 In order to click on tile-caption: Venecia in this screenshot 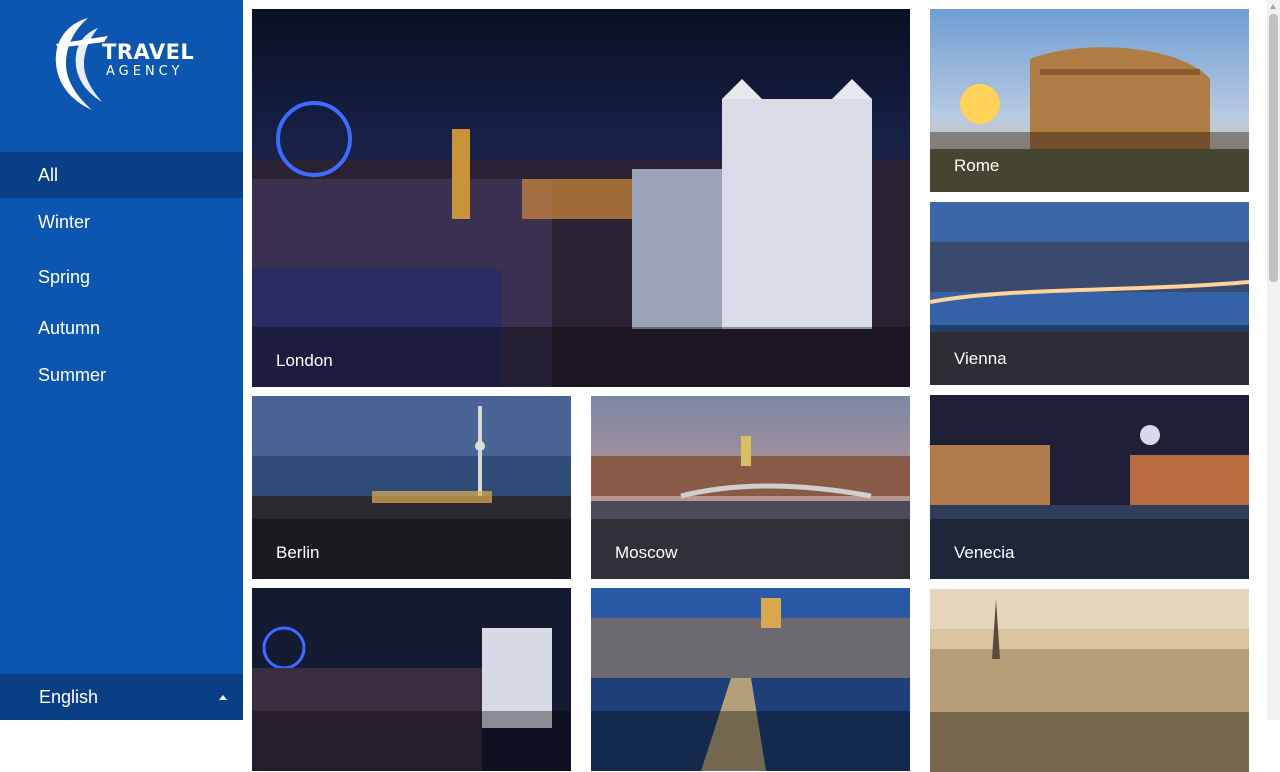, I will do `click(1089, 549)`.